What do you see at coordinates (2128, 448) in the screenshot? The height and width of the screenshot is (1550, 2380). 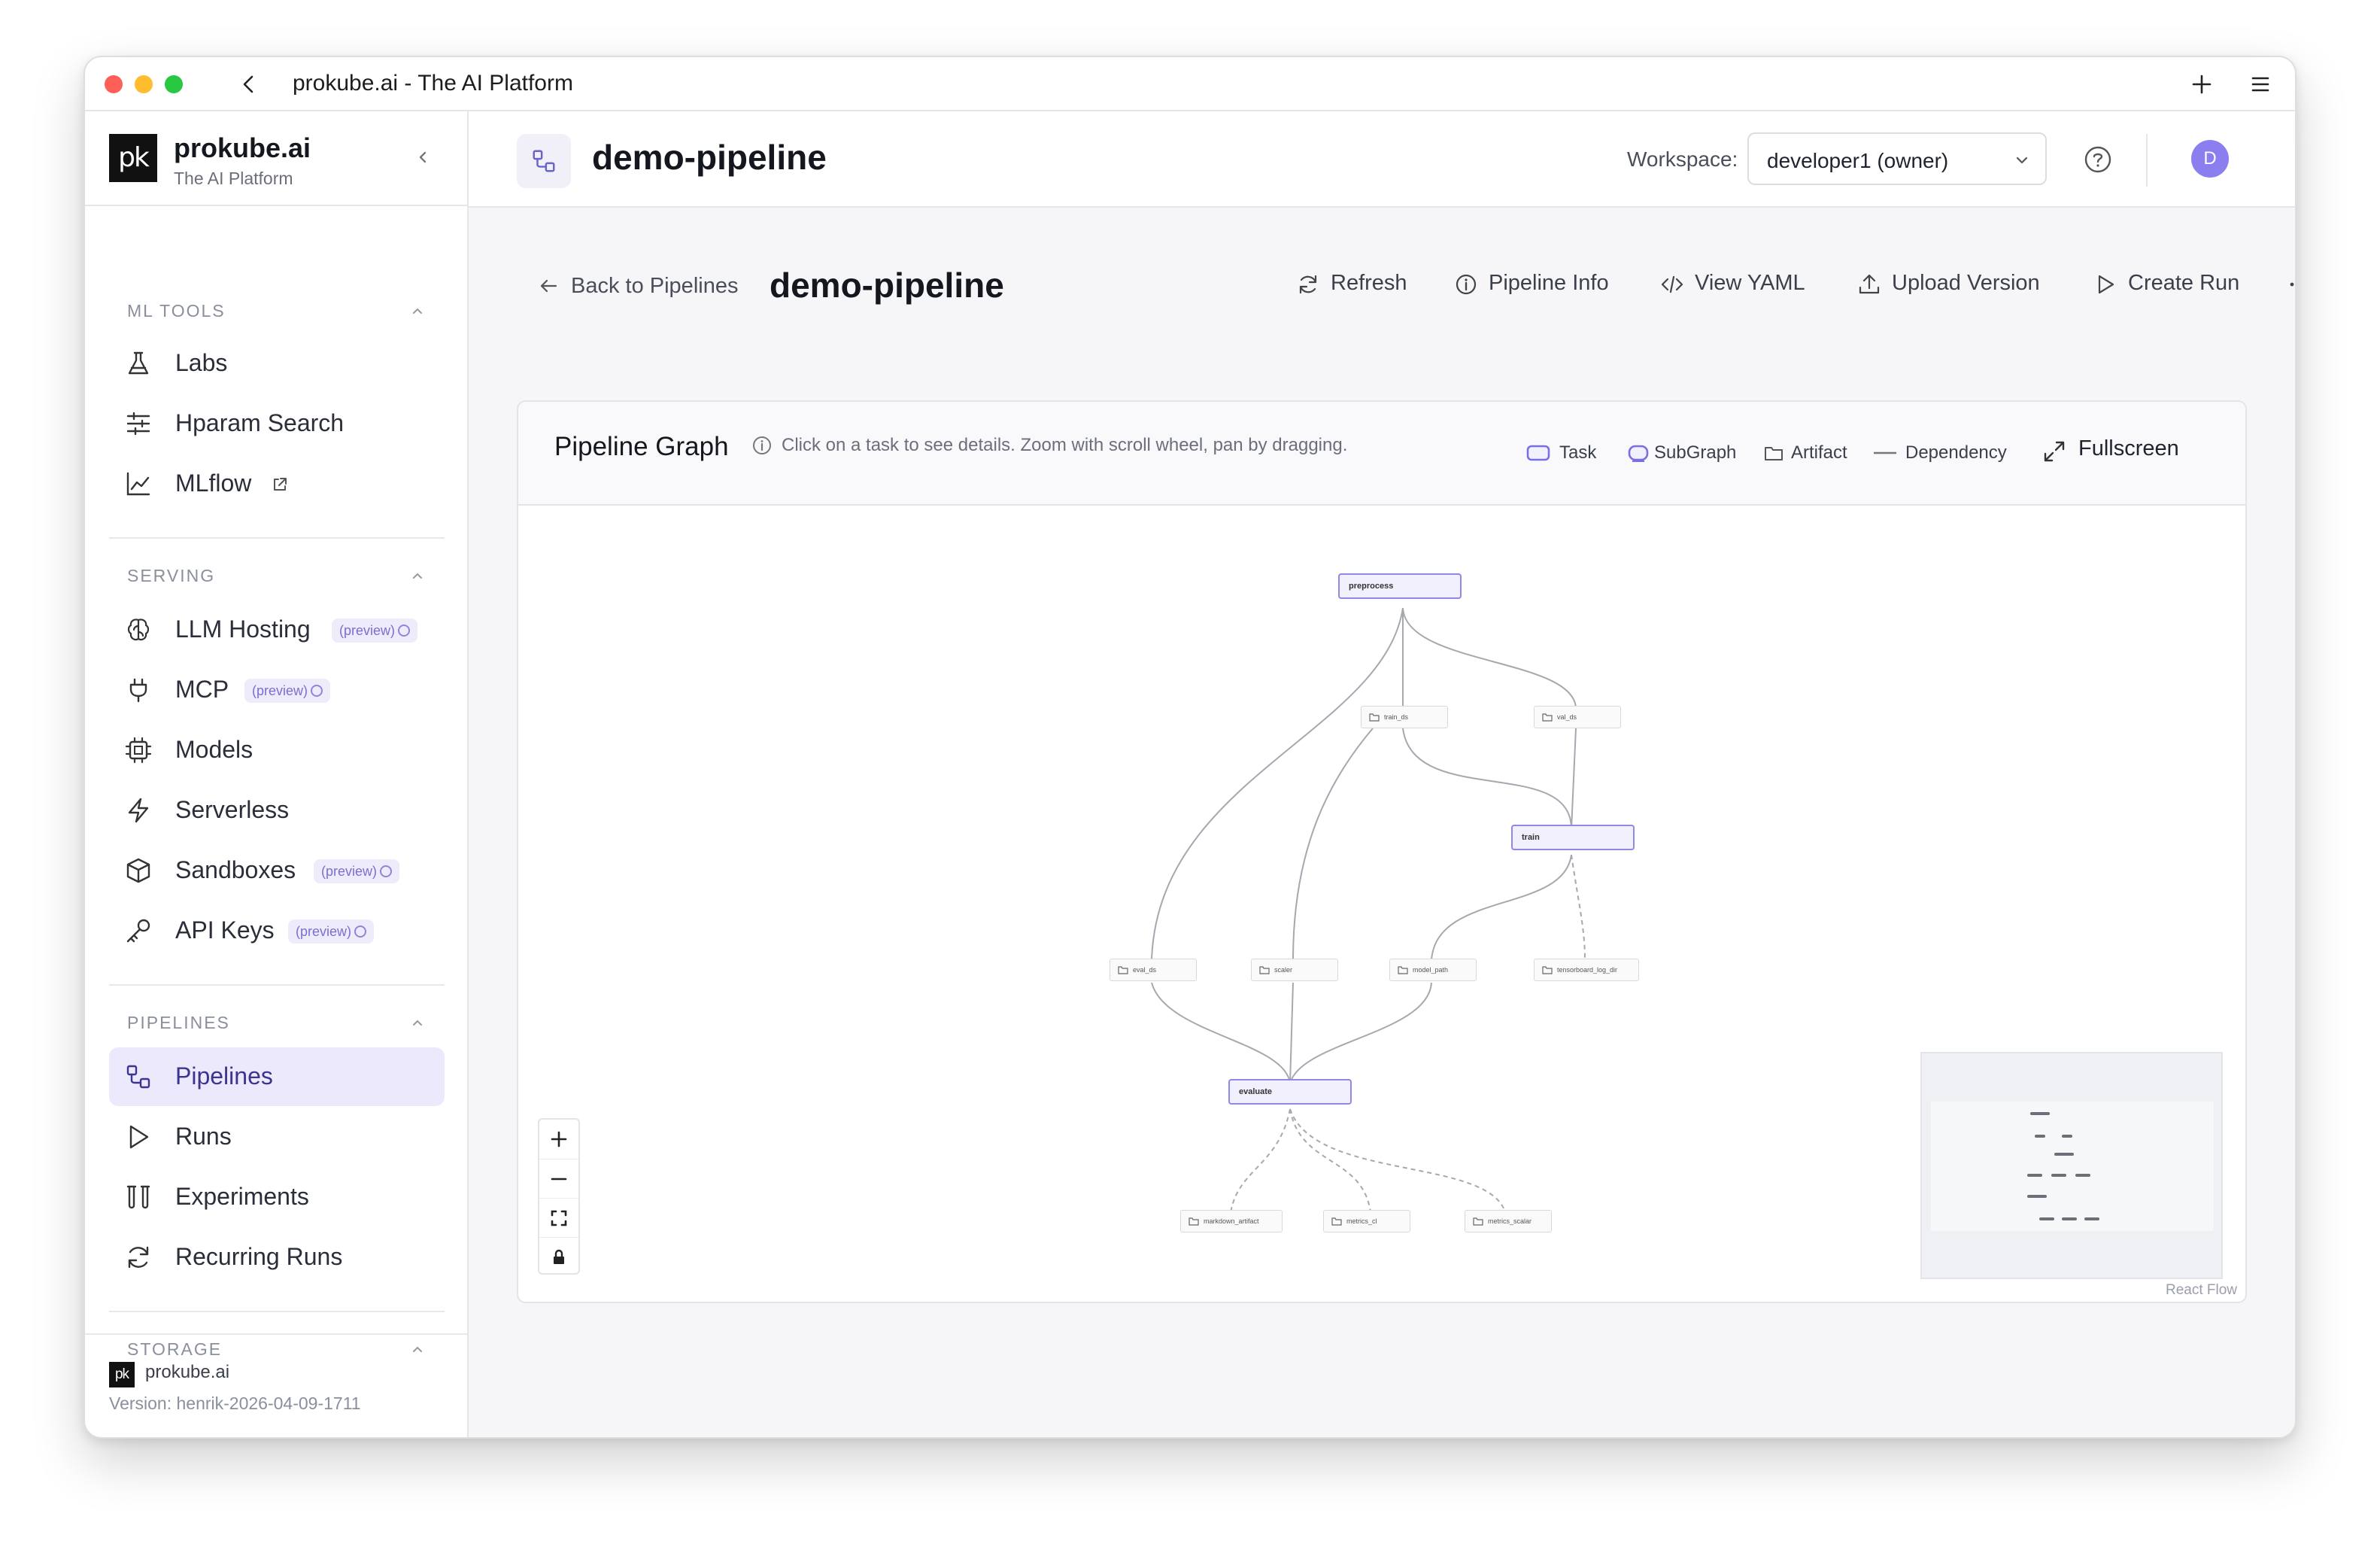 I see `fullscreen-label: Fullscreen` at bounding box center [2128, 448].